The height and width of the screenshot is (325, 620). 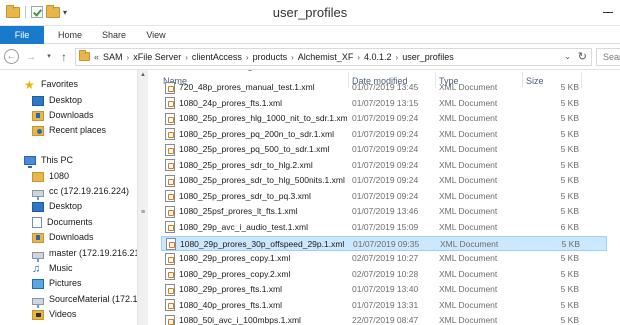 I want to click on documents-icon, so click(x=37, y=222).